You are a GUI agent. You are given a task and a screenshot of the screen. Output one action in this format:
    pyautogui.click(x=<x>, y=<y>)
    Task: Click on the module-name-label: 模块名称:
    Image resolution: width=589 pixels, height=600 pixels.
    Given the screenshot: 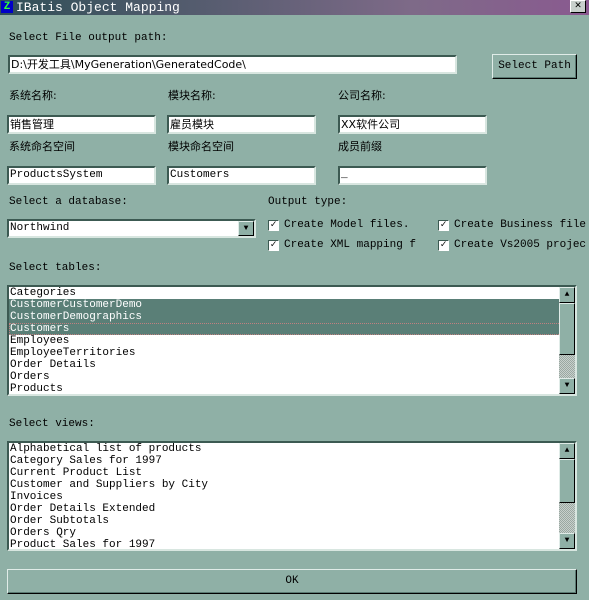 What is the action you would take?
    pyautogui.click(x=192, y=95)
    